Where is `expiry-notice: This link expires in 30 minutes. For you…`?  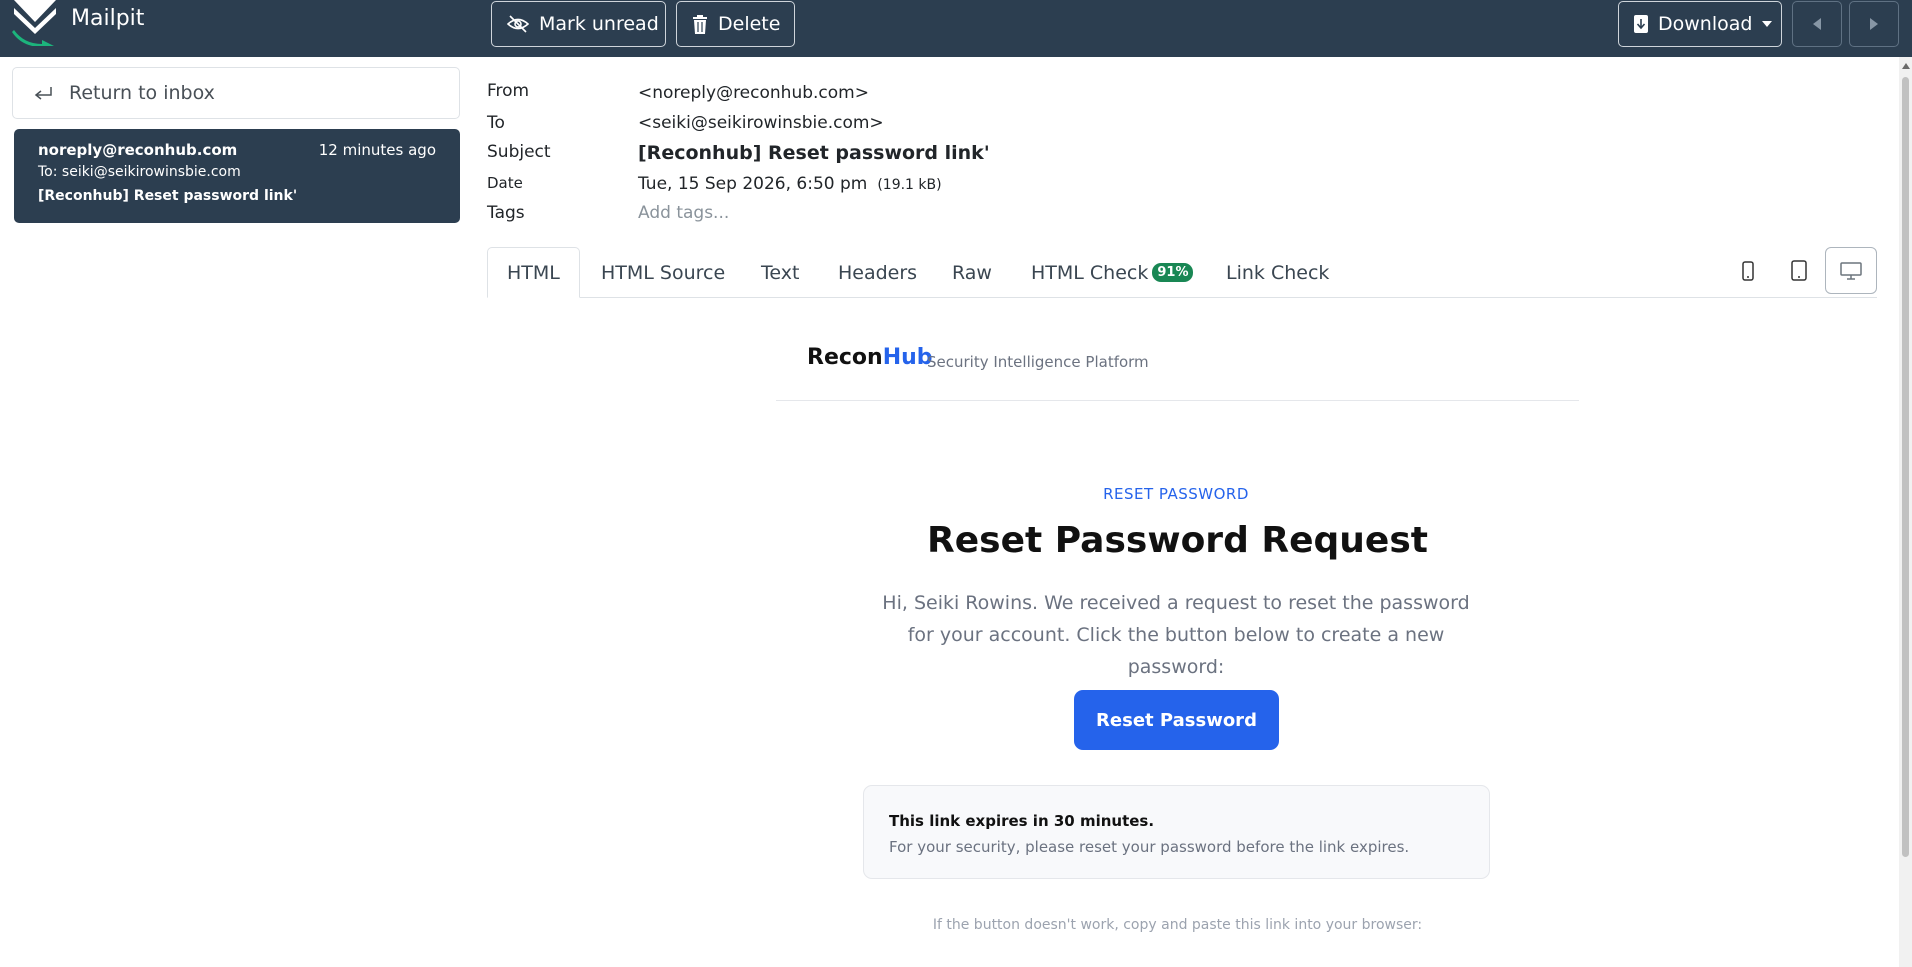 expiry-notice: This link expires in 30 minutes. For you… is located at coordinates (1176, 832).